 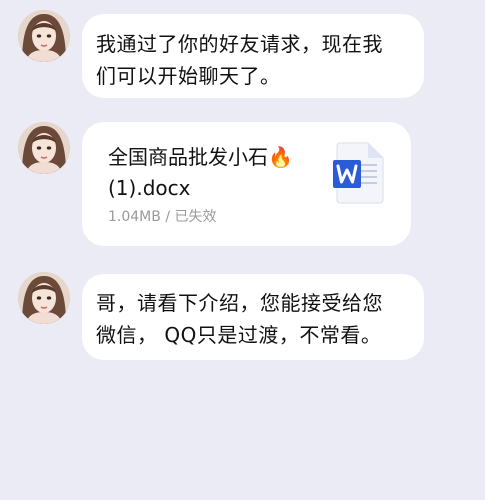 What do you see at coordinates (162, 216) in the screenshot?
I see `file-meta: 1.04MB / 已失效` at bounding box center [162, 216].